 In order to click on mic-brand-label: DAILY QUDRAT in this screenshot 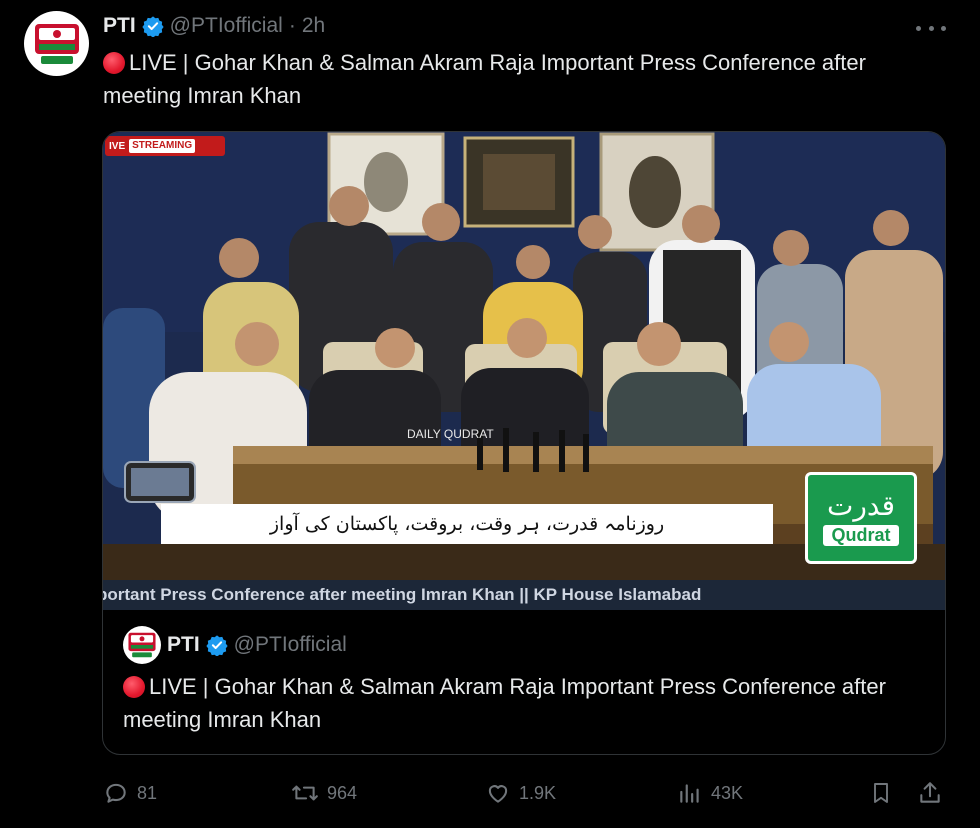, I will do `click(450, 434)`.